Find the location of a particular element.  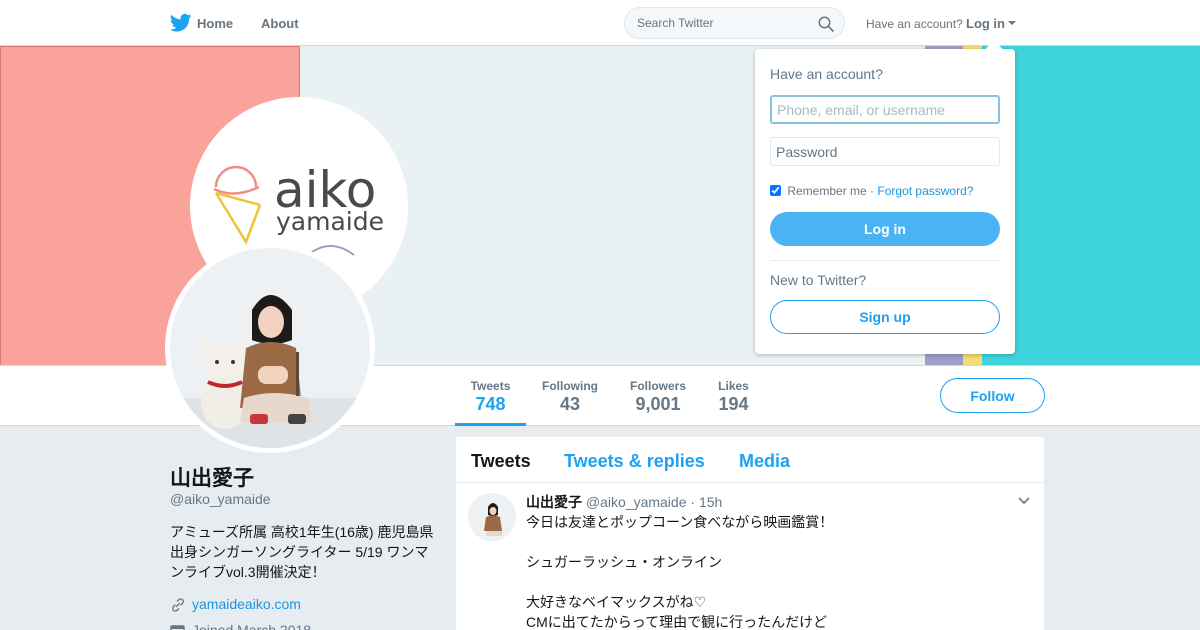

profile-website-link: yamaideaiko.com is located at coordinates (246, 604).